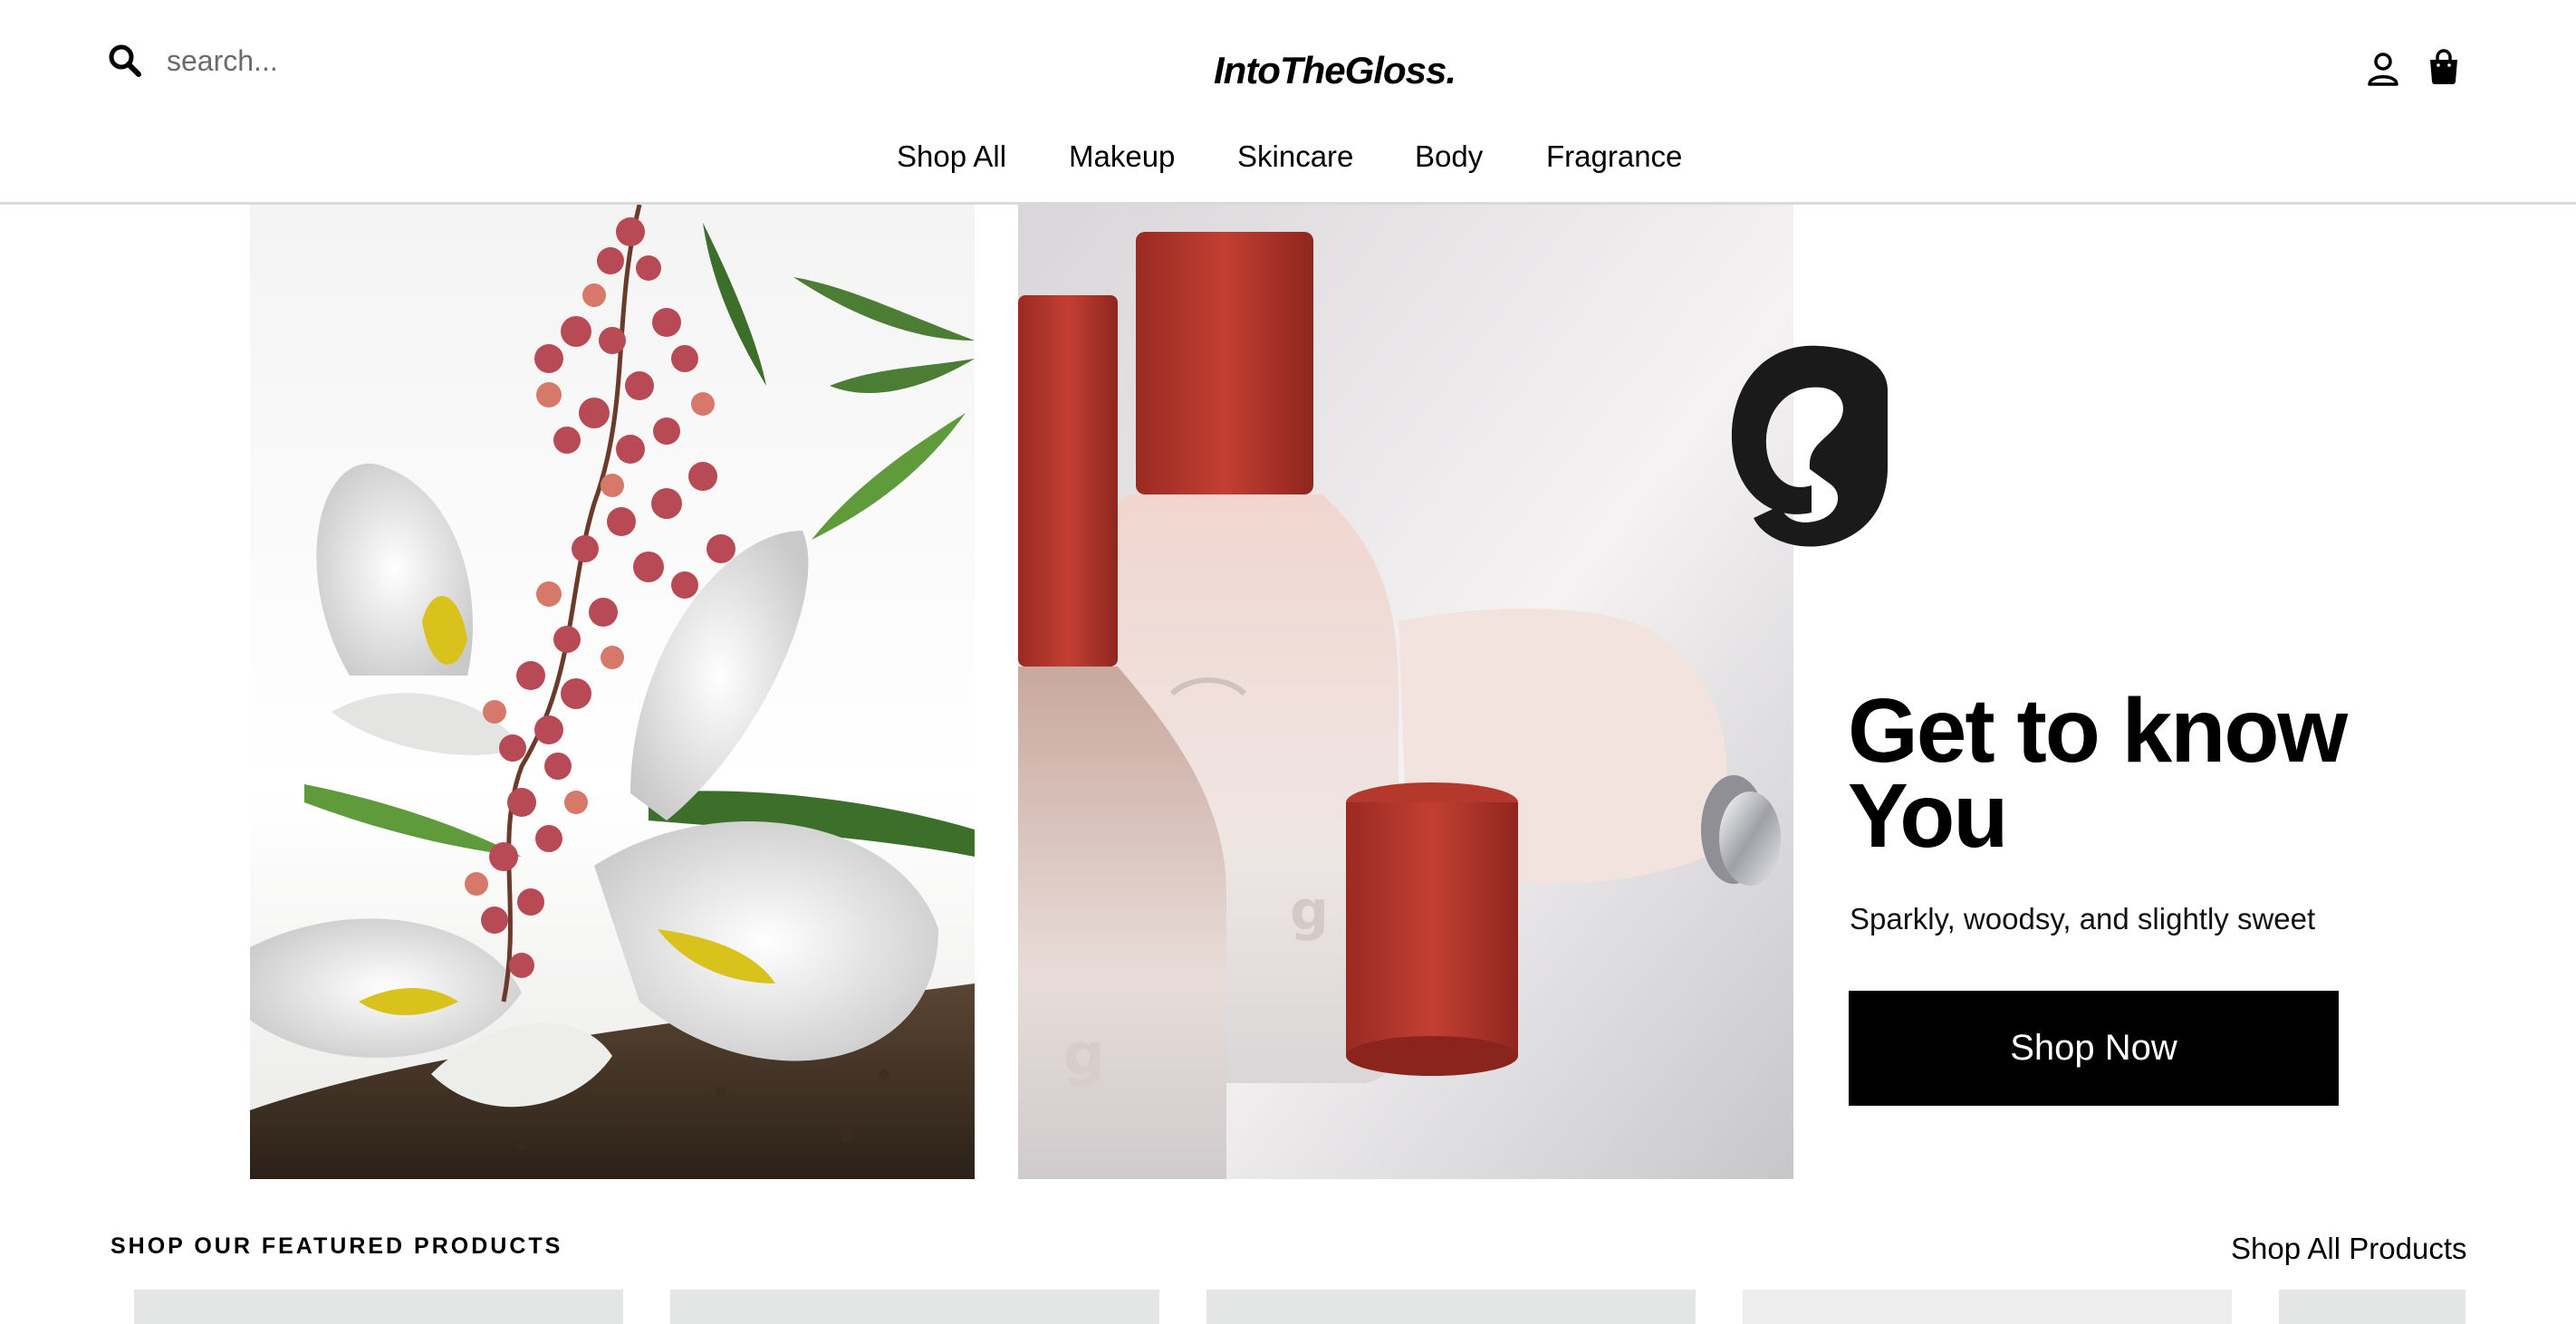 This screenshot has width=2576, height=1324. Describe the element at coordinates (2083, 919) in the screenshot. I see `hero-subtitle: Sparkly, woodsy, and slightly sweet` at that location.